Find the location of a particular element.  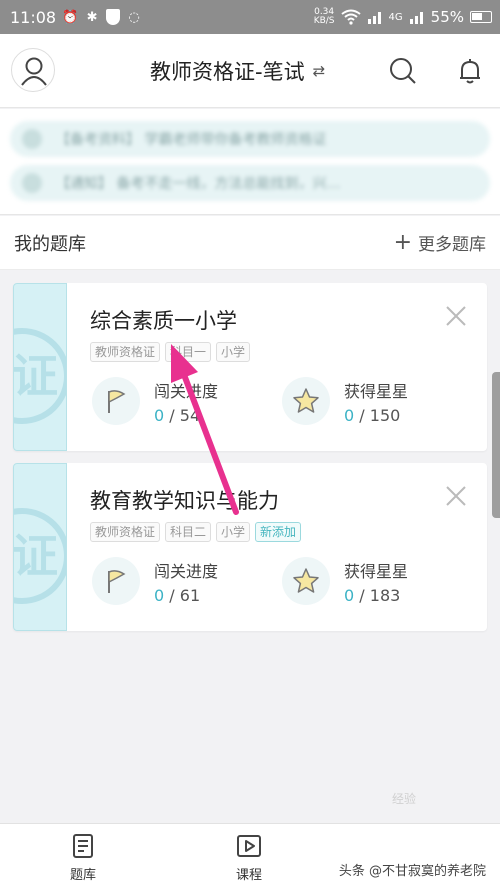

shield-icon is located at coordinates (113, 17).